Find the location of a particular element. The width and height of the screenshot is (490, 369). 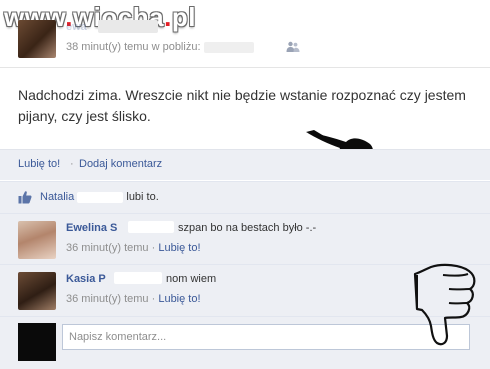

post-author-avatar is located at coordinates (37, 39).